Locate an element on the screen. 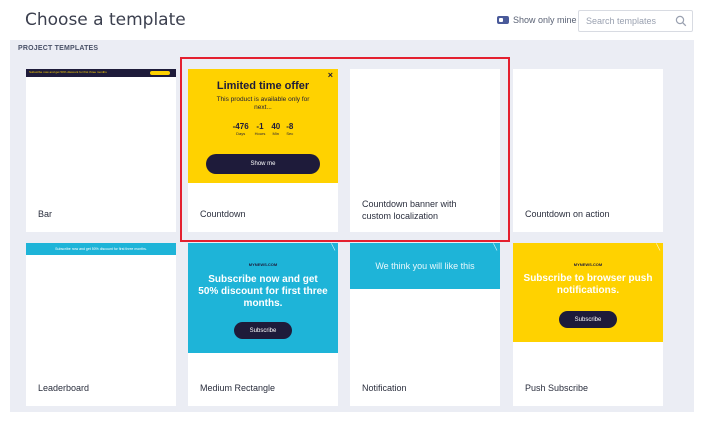  template-name: Leaderboard is located at coordinates (64, 388).